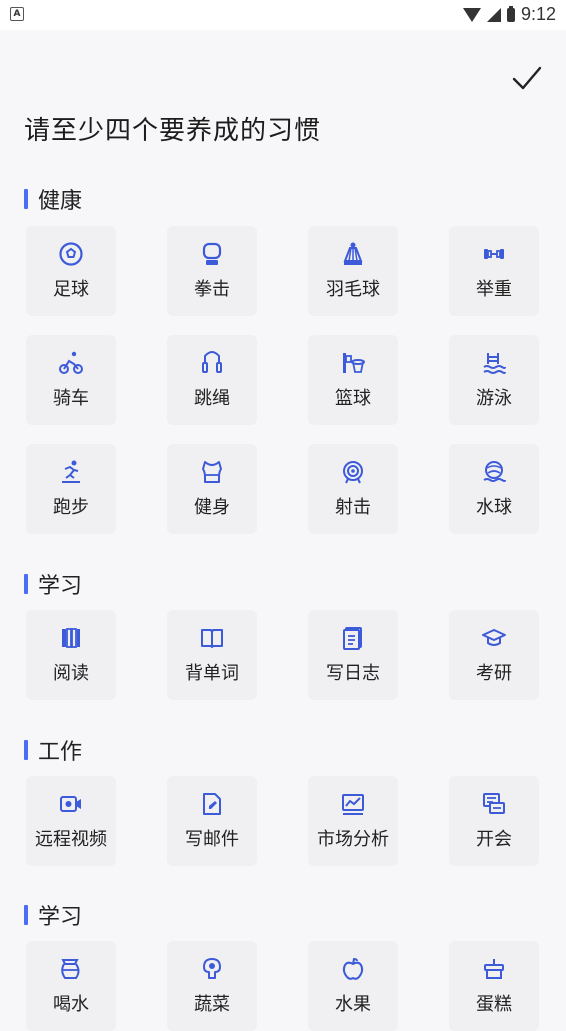  Describe the element at coordinates (71, 655) in the screenshot. I see `habit-tile-reading: 阅读` at that location.